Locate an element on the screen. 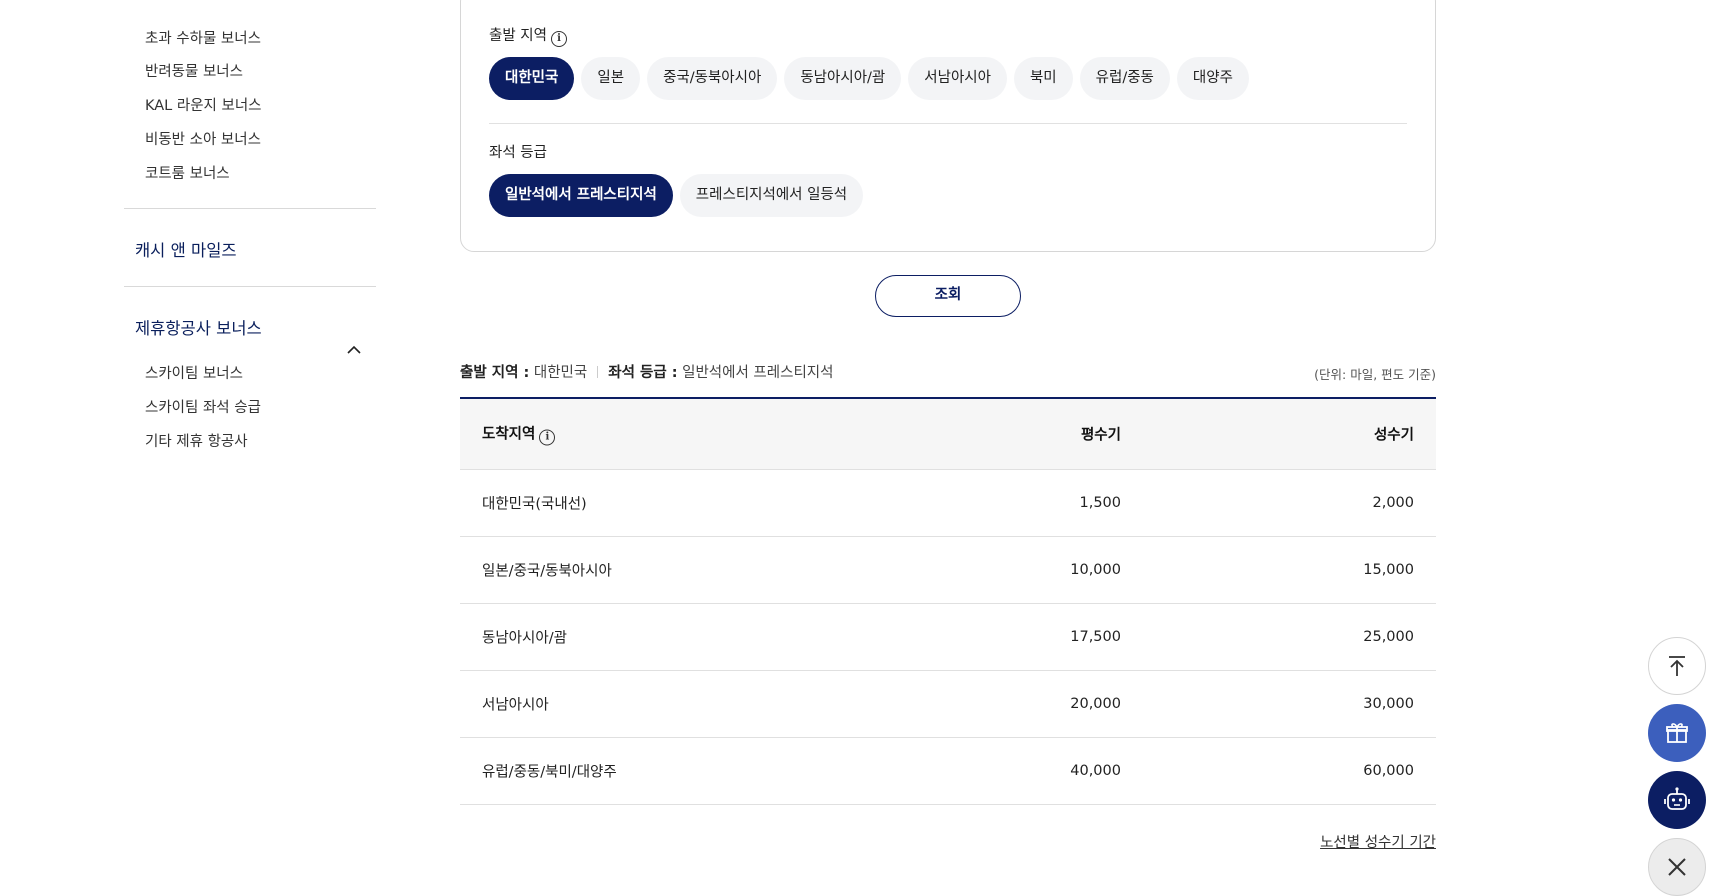 The height and width of the screenshot is (896, 1720). cell-arrival: 서남아시아 is located at coordinates (515, 705).